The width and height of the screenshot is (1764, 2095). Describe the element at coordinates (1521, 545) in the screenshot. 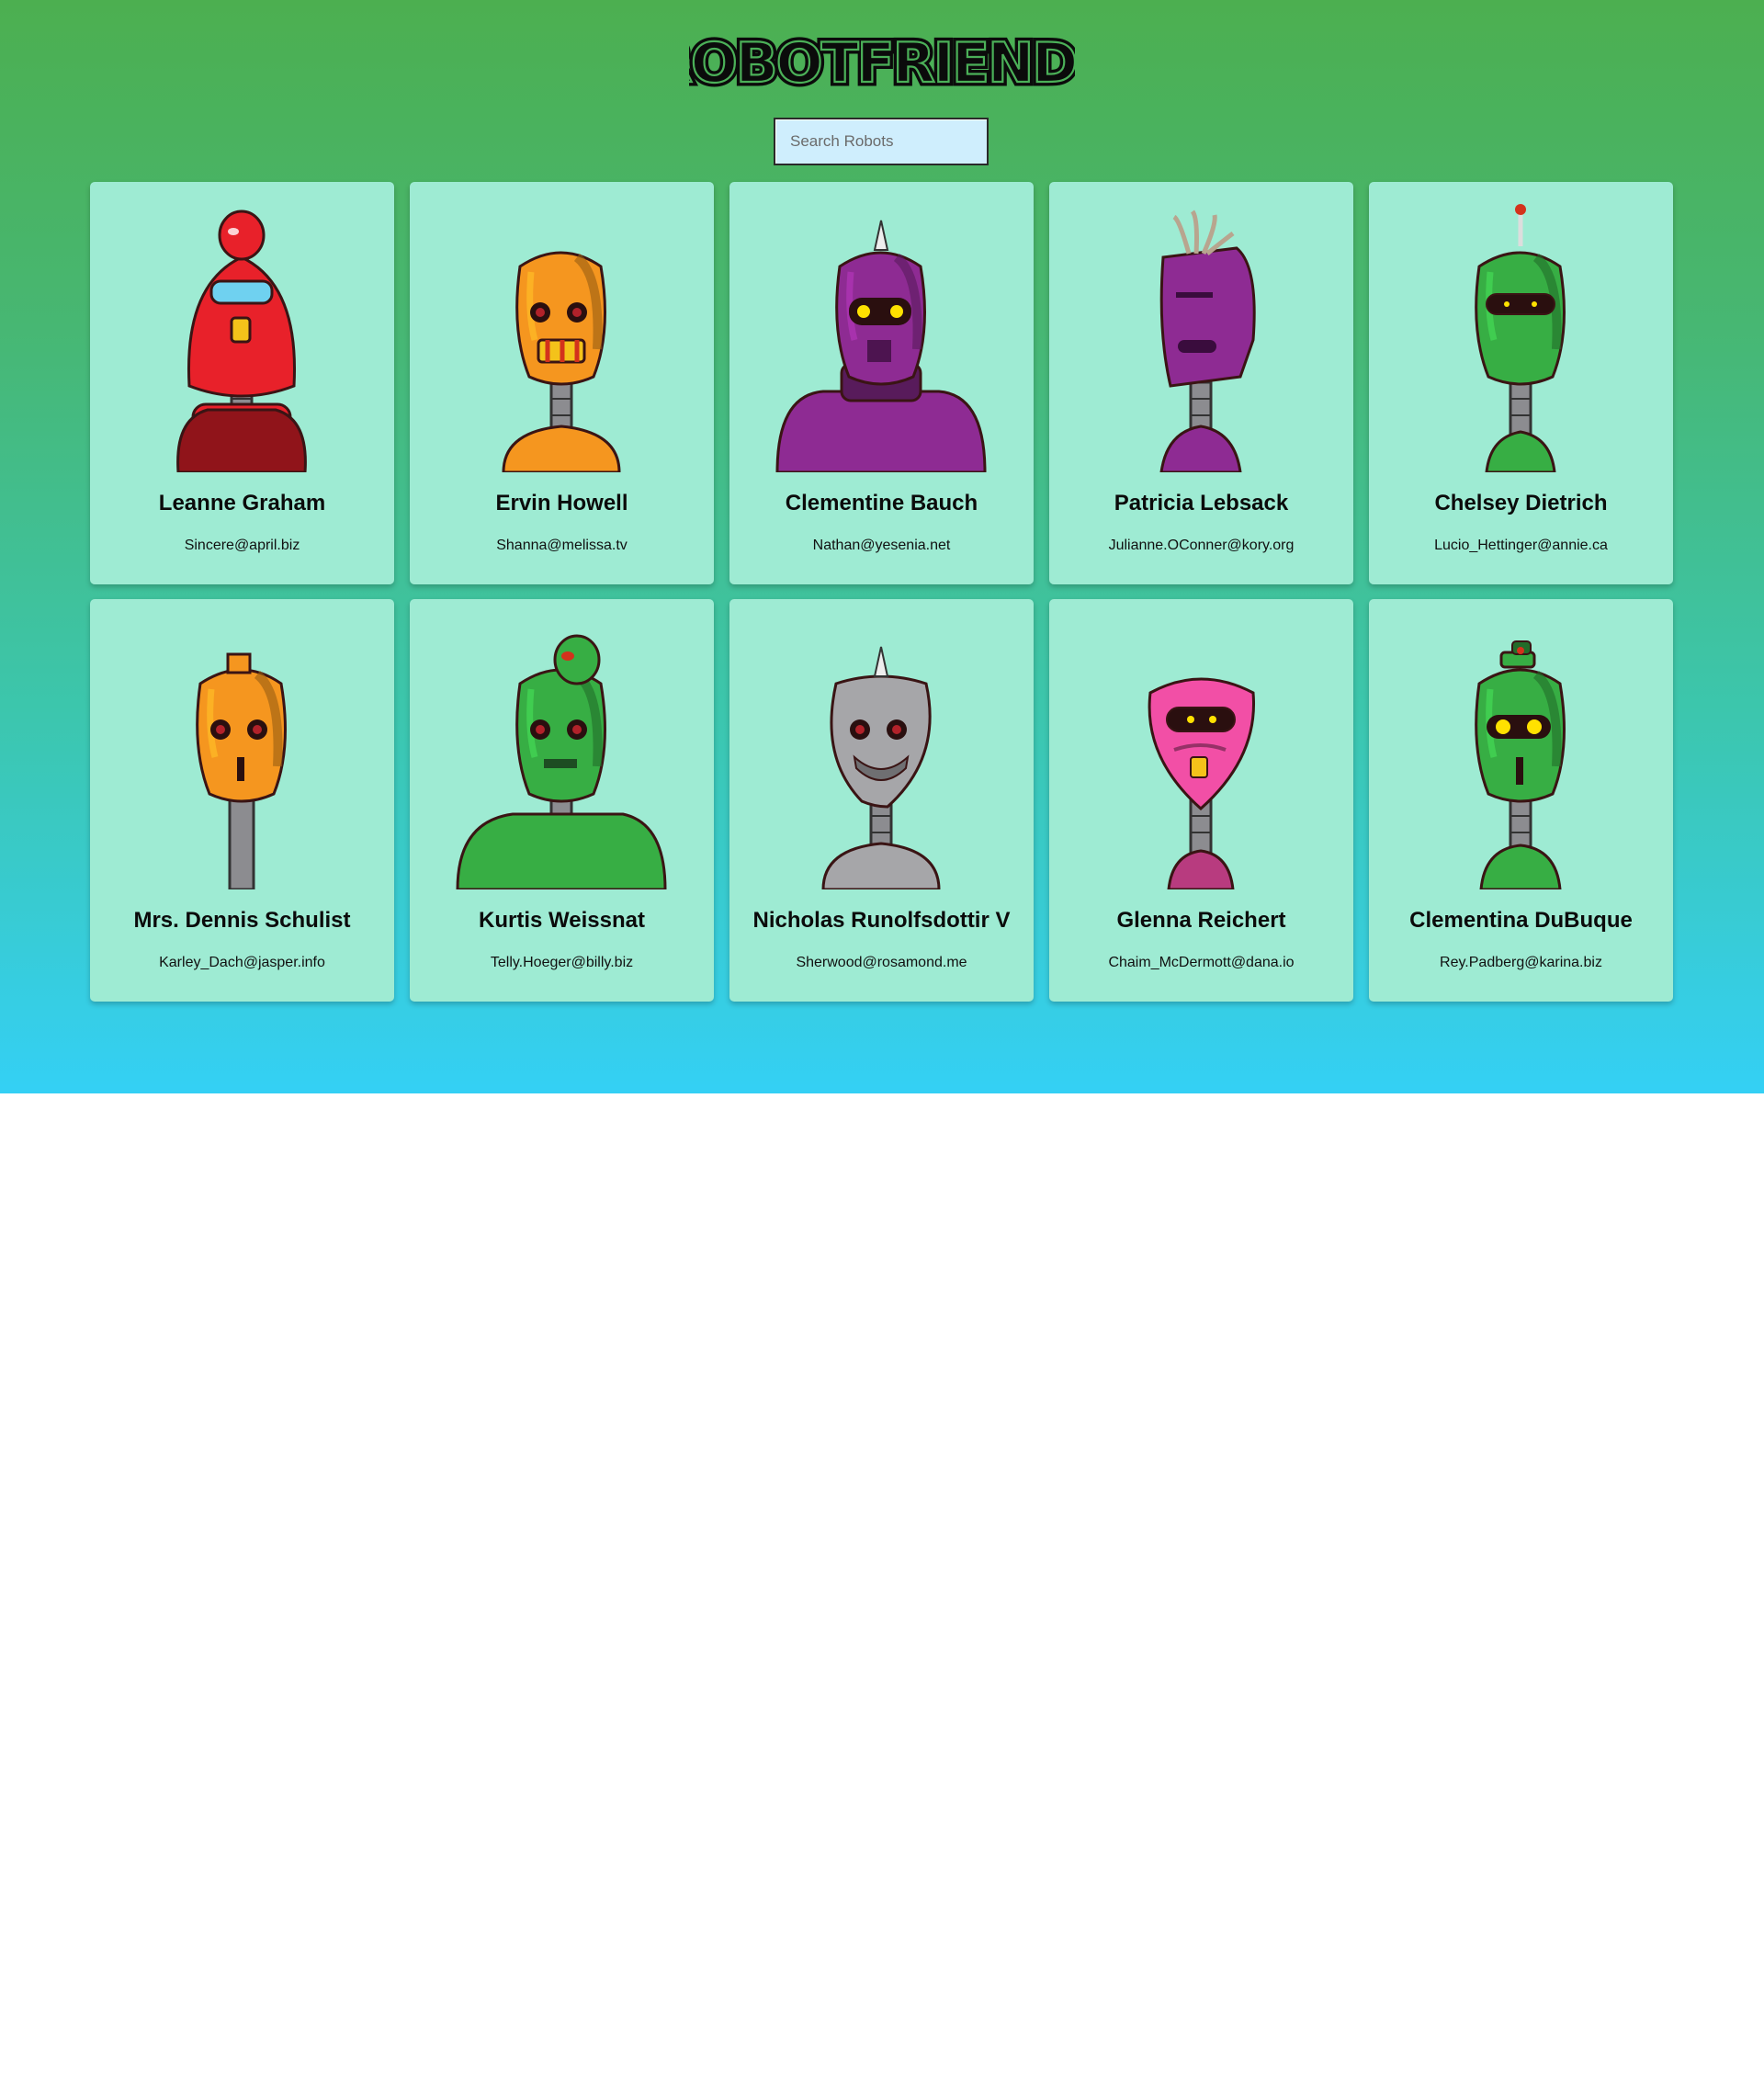

I see `robot-email: Lucio_Hettinger@annie.ca` at that location.